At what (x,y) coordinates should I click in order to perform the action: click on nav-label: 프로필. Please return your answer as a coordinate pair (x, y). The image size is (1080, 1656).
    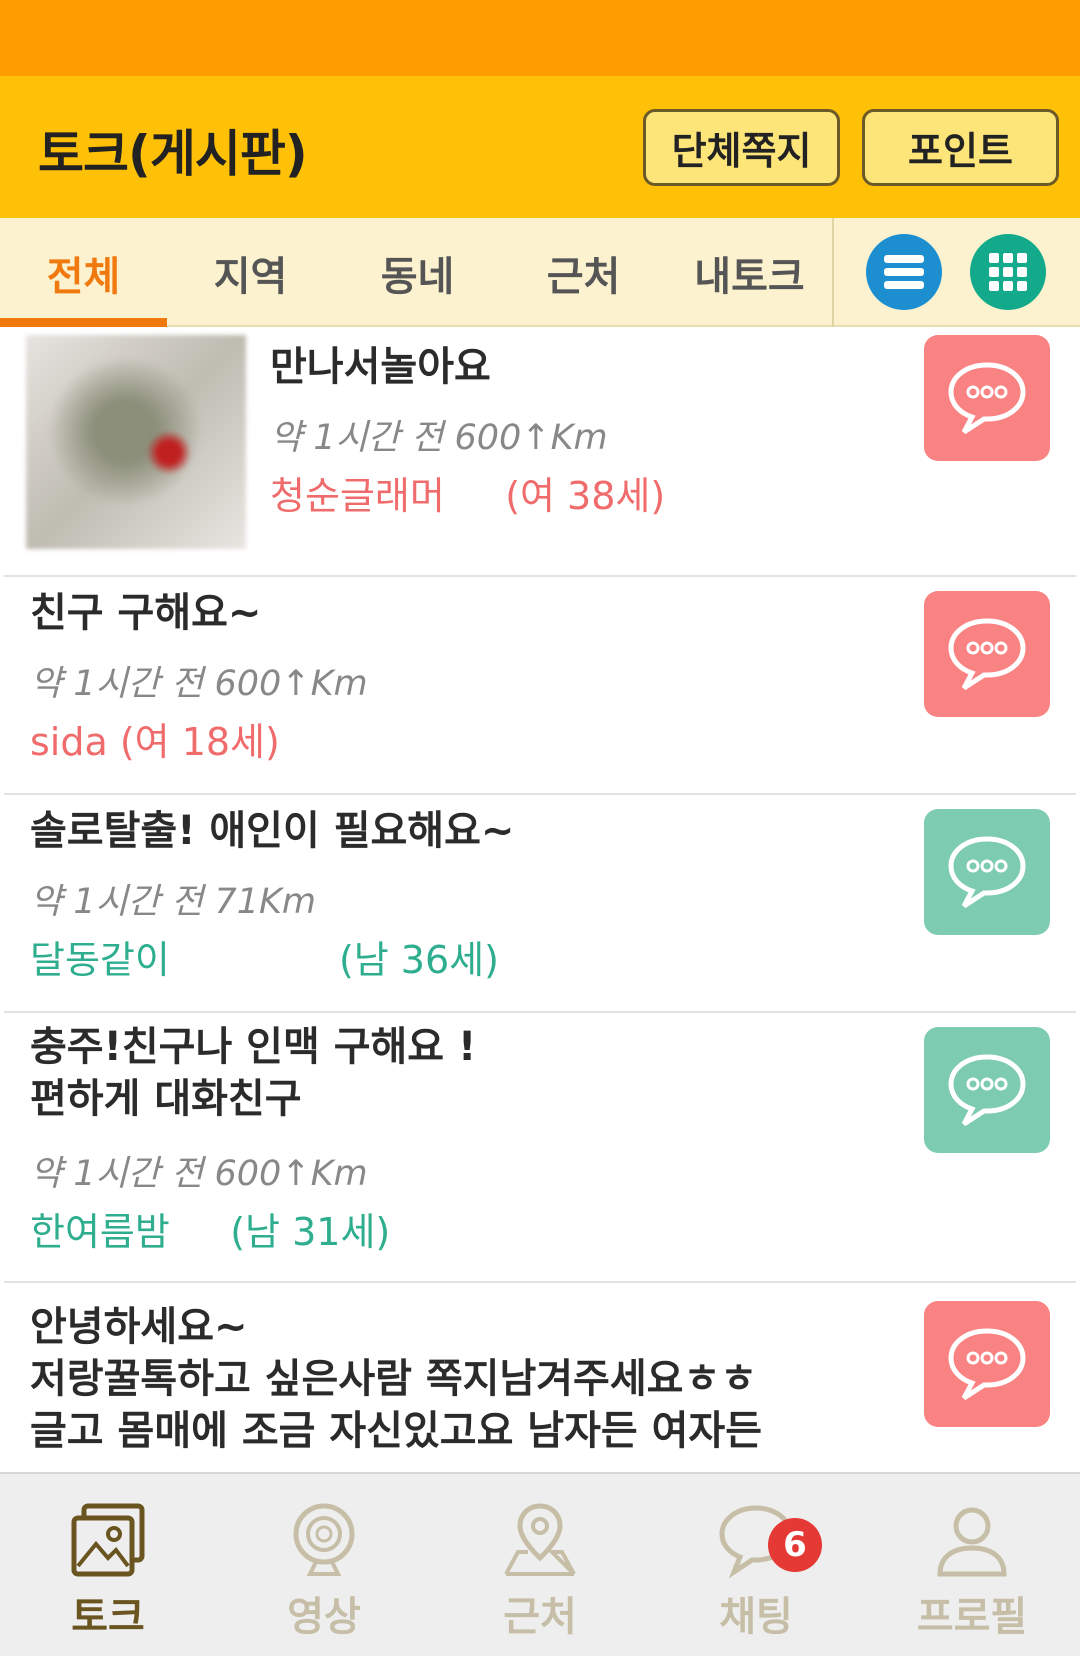
    Looking at the image, I should click on (972, 1617).